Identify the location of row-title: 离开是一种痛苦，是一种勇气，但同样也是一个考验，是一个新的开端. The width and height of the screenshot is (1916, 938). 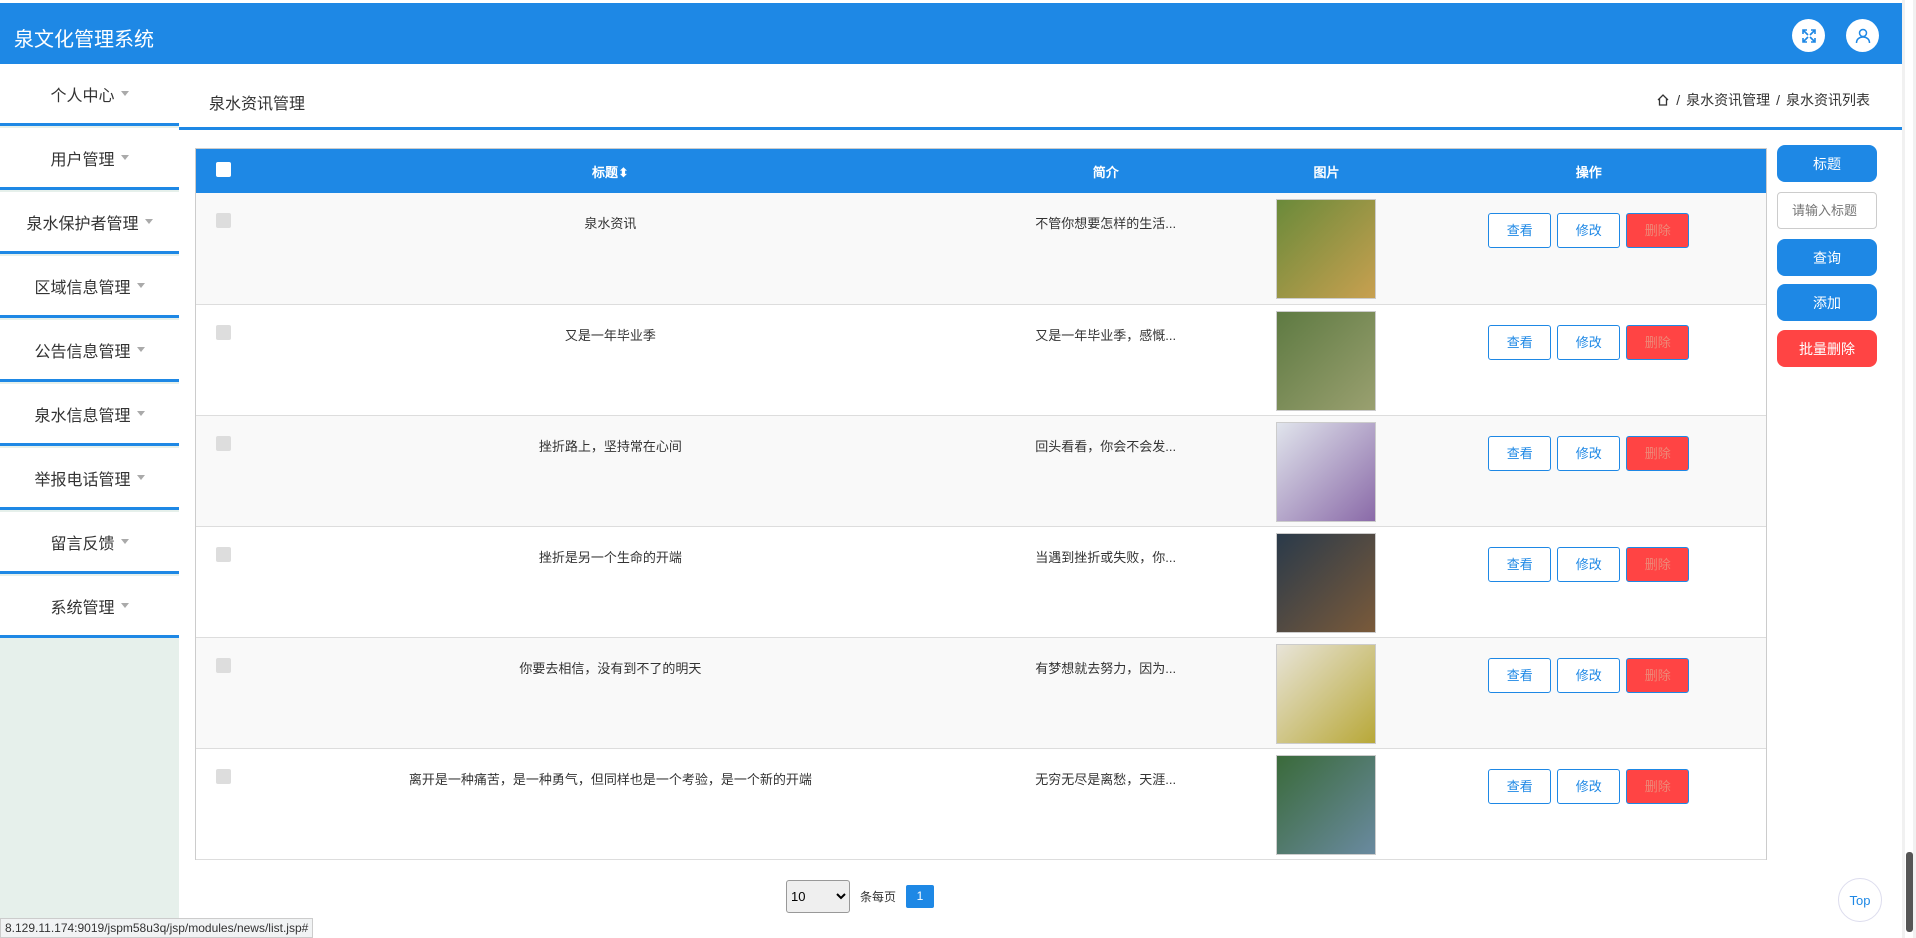
(610, 779).